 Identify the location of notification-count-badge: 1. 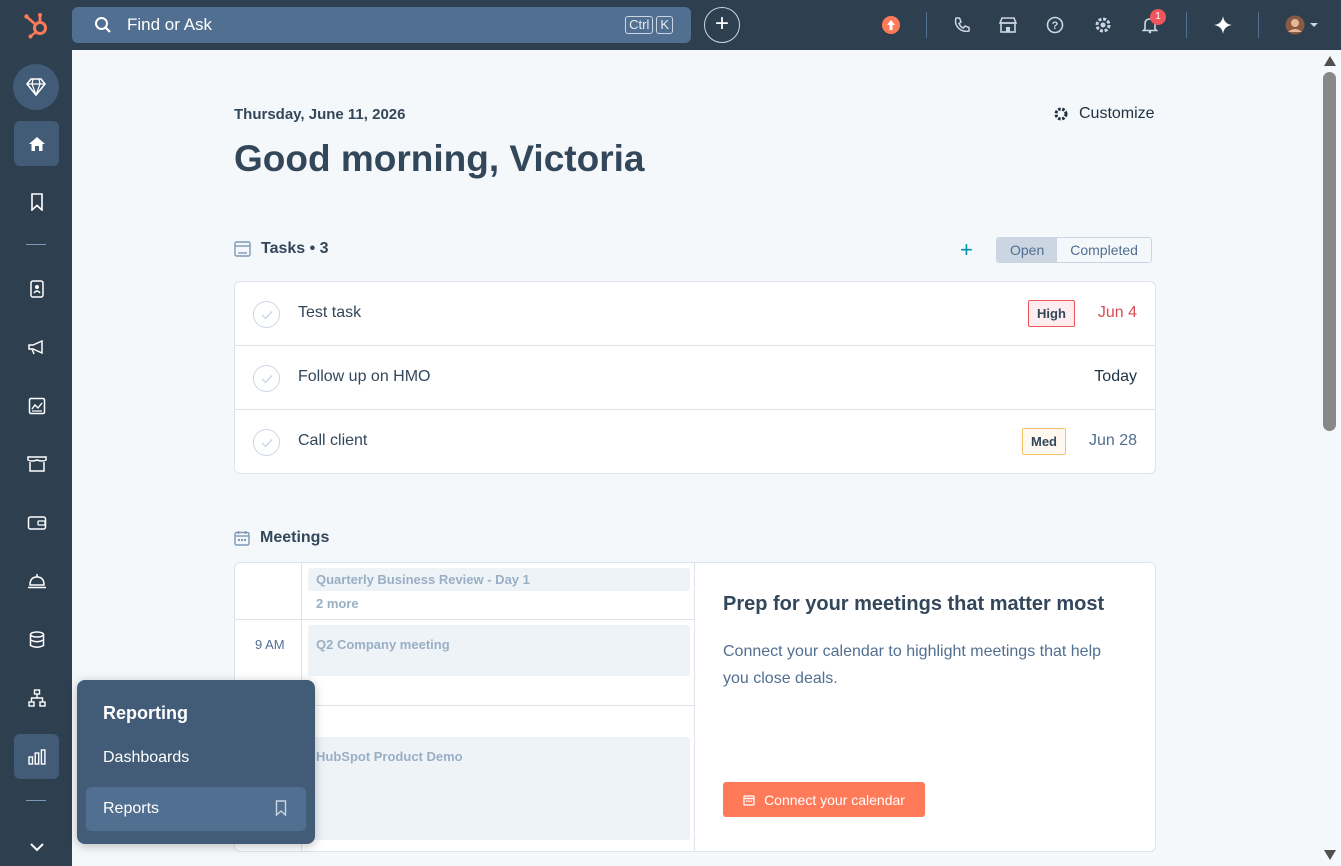
(1158, 17).